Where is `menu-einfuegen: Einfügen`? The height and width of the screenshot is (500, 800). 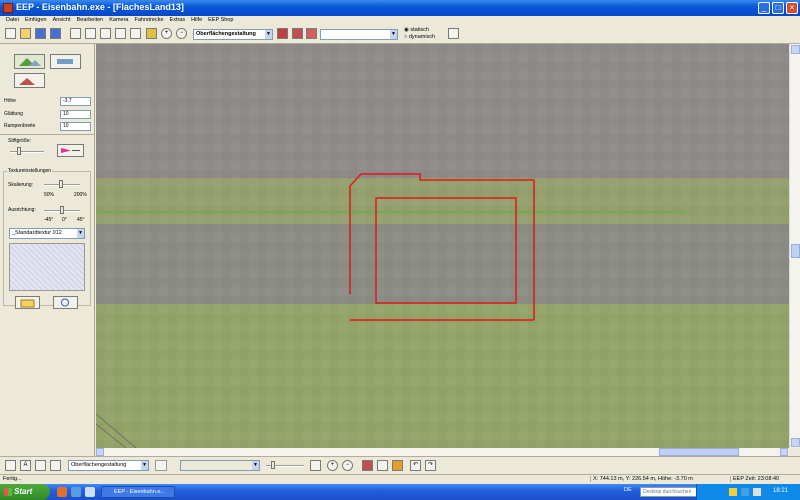
menu-einfuegen: Einfügen is located at coordinates (36, 20).